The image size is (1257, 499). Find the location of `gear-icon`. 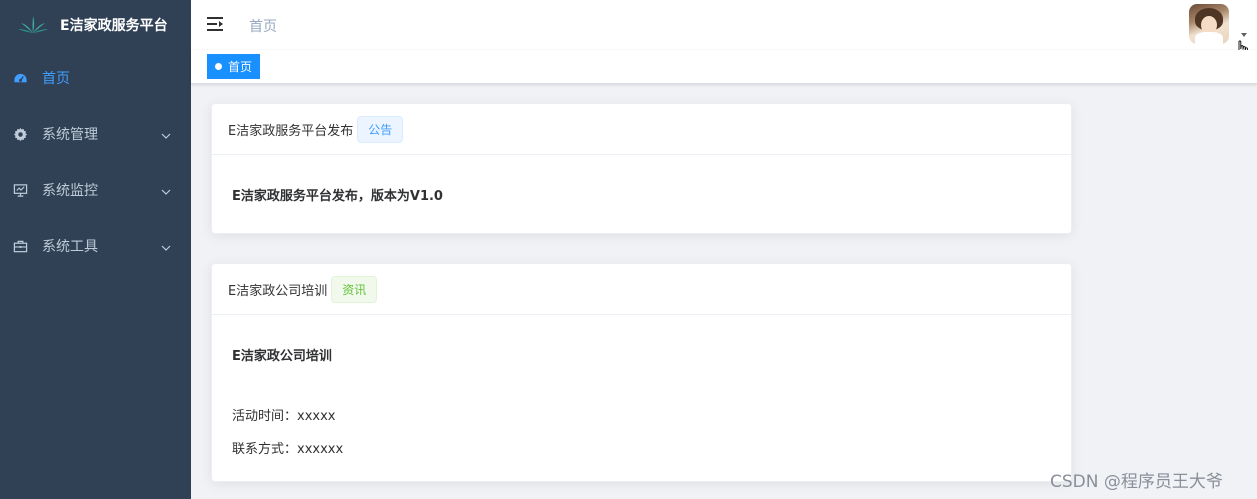

gear-icon is located at coordinates (20, 134).